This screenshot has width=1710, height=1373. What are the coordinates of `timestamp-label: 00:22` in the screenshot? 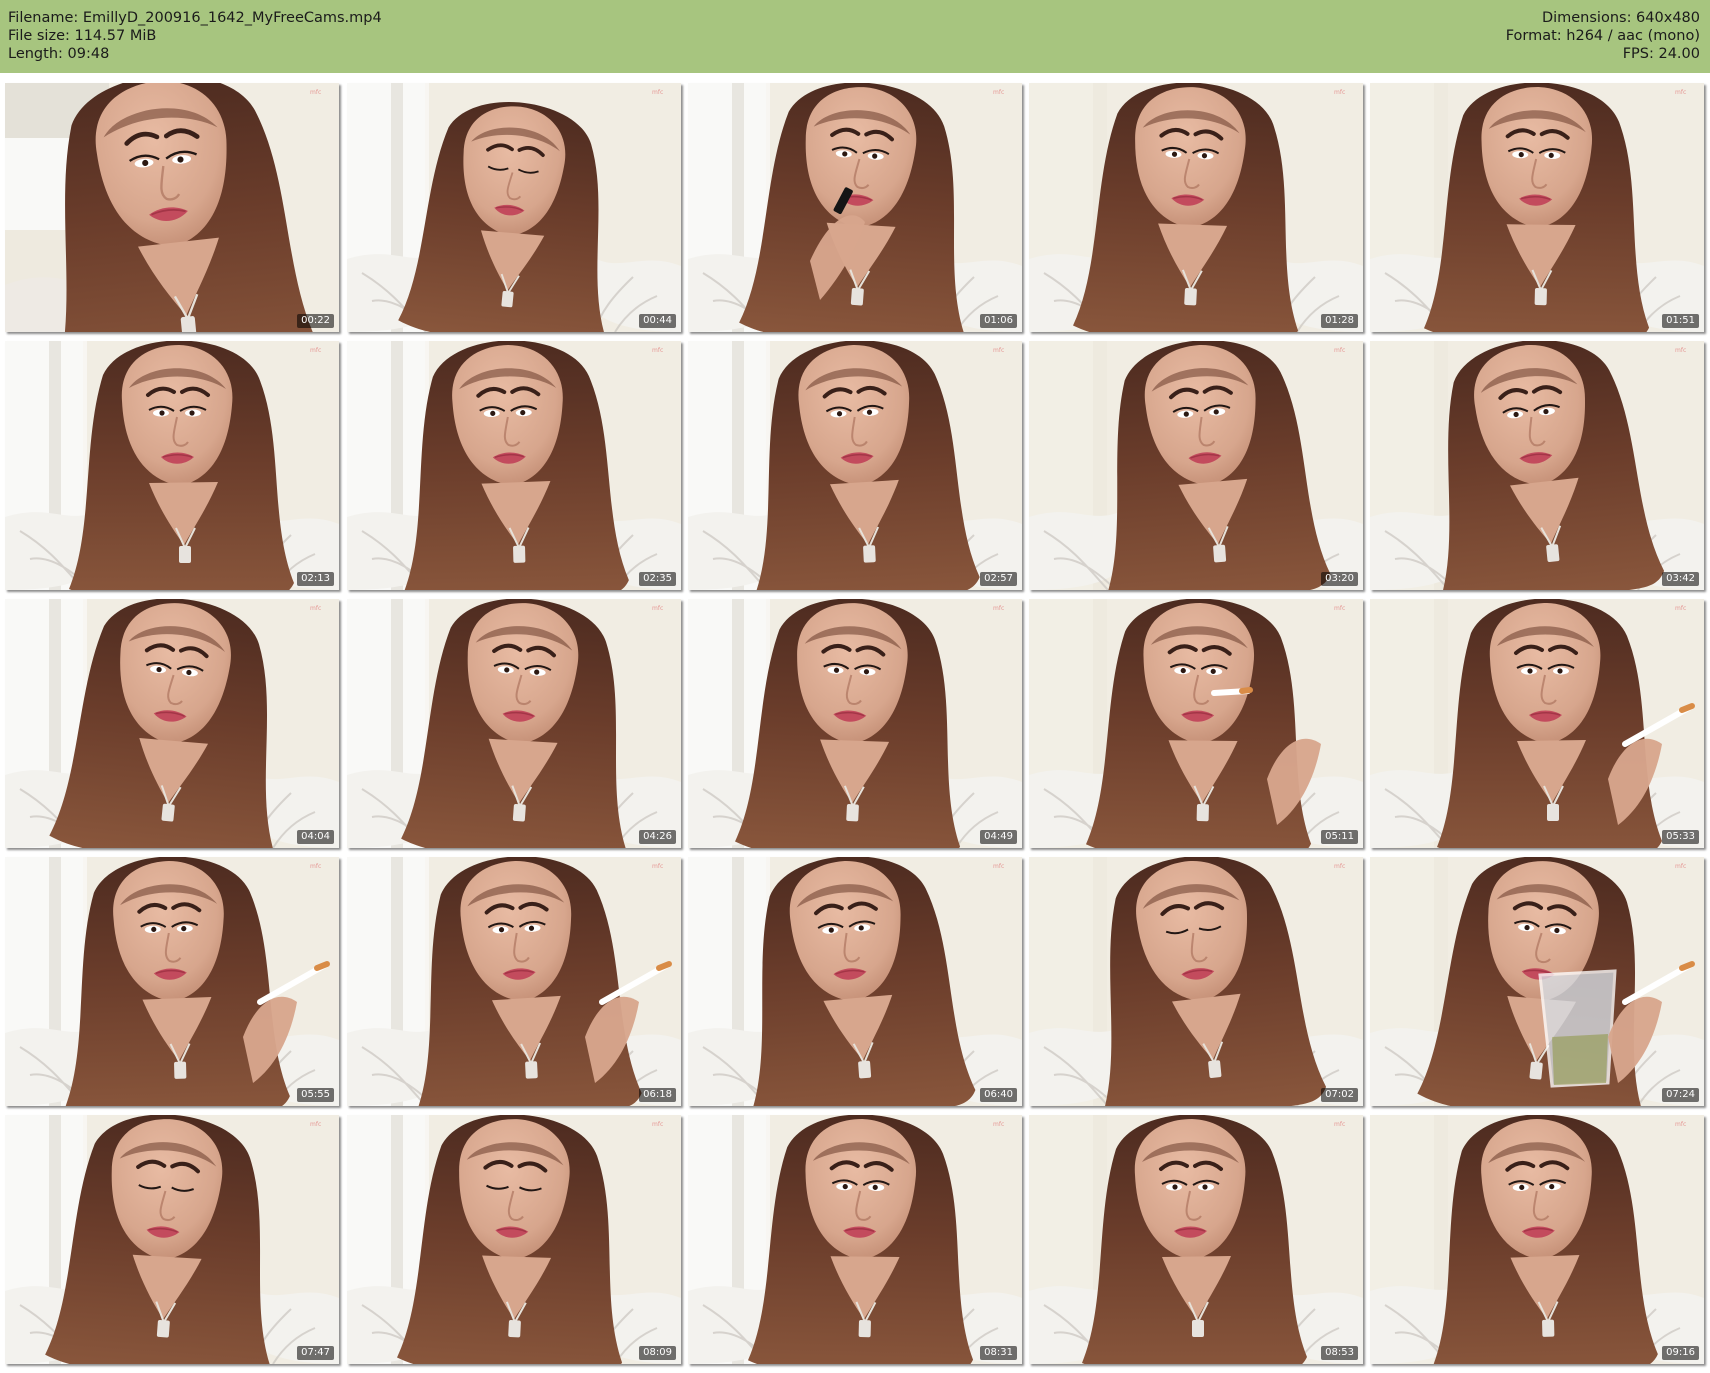 It's located at (315, 321).